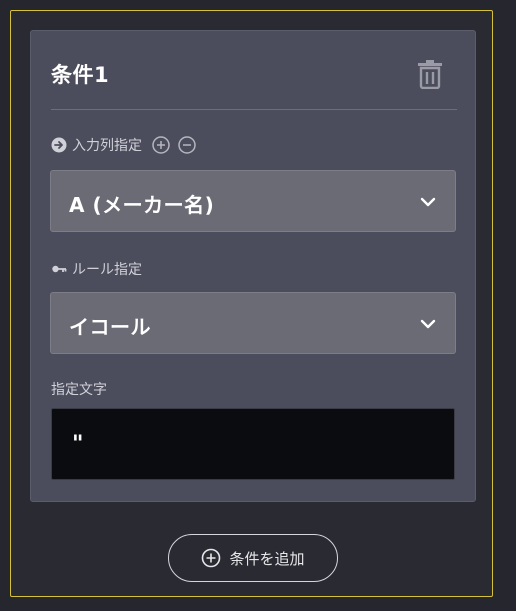 This screenshot has width=516, height=611. What do you see at coordinates (267, 558) in the screenshot?
I see `add-condition-label: 条件を追加` at bounding box center [267, 558].